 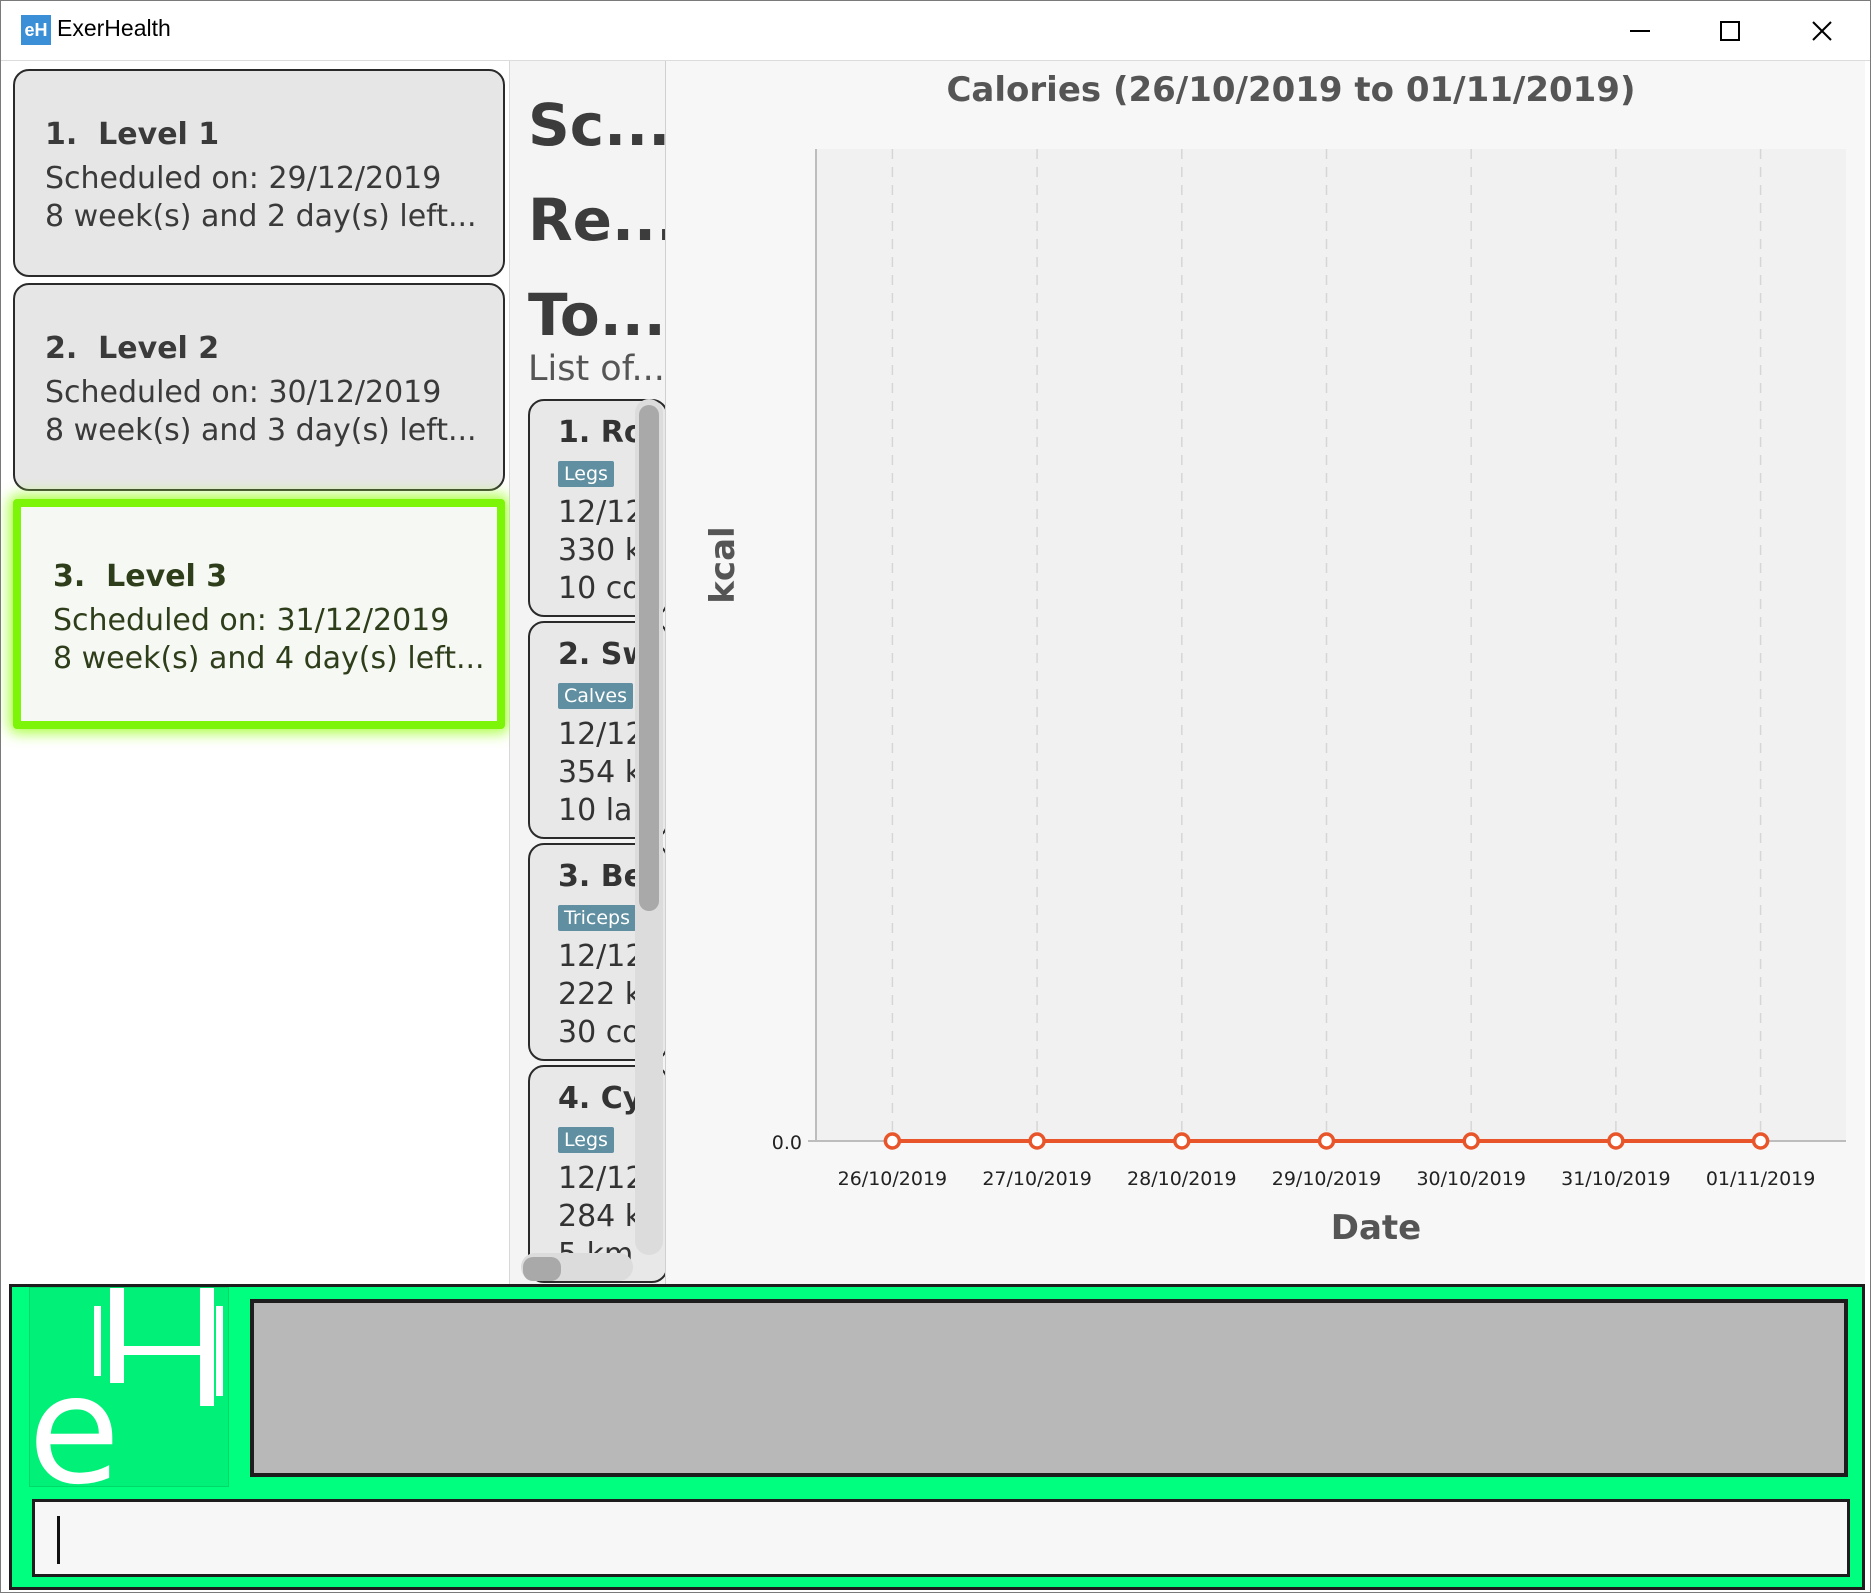 What do you see at coordinates (1616, 1179) in the screenshot?
I see `x-tick-label: 31/10/2019` at bounding box center [1616, 1179].